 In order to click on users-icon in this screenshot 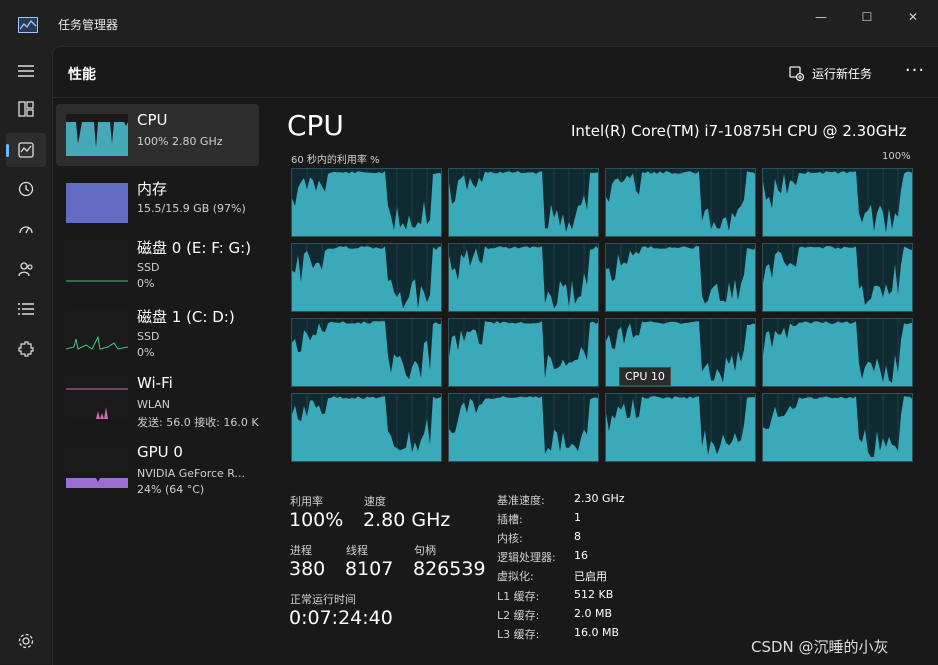, I will do `click(26, 269)`.